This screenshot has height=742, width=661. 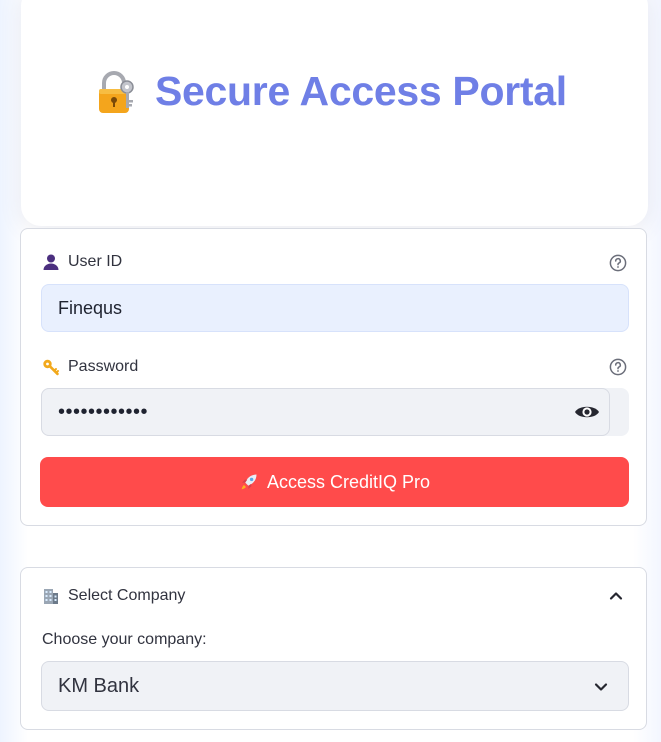 What do you see at coordinates (361, 91) in the screenshot?
I see `page-title-text: Secure Access Portal` at bounding box center [361, 91].